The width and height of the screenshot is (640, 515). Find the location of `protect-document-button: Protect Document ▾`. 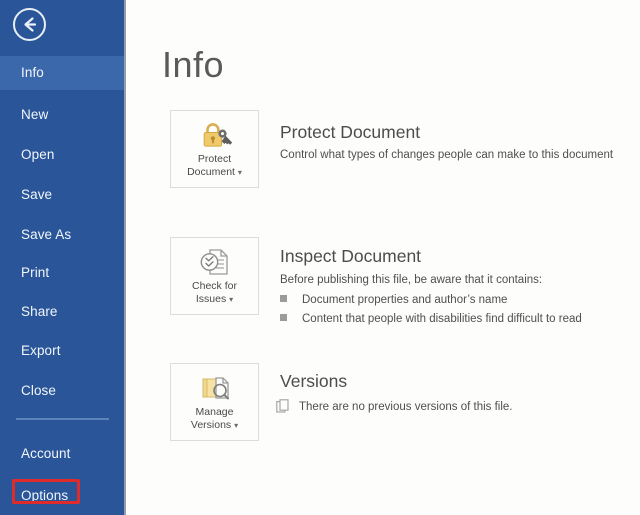

protect-document-button: Protect Document ▾ is located at coordinates (214, 149).